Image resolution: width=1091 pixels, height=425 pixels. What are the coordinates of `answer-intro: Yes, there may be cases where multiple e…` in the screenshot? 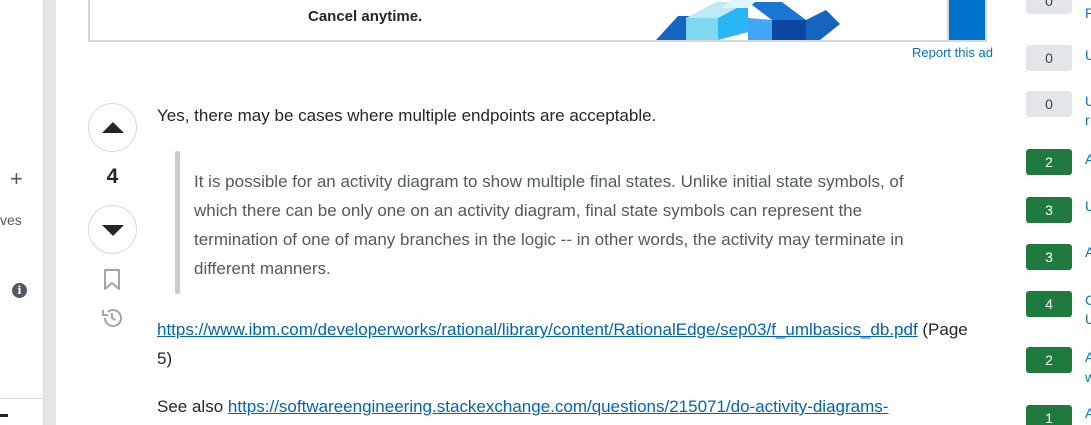 It's located at (407, 115).